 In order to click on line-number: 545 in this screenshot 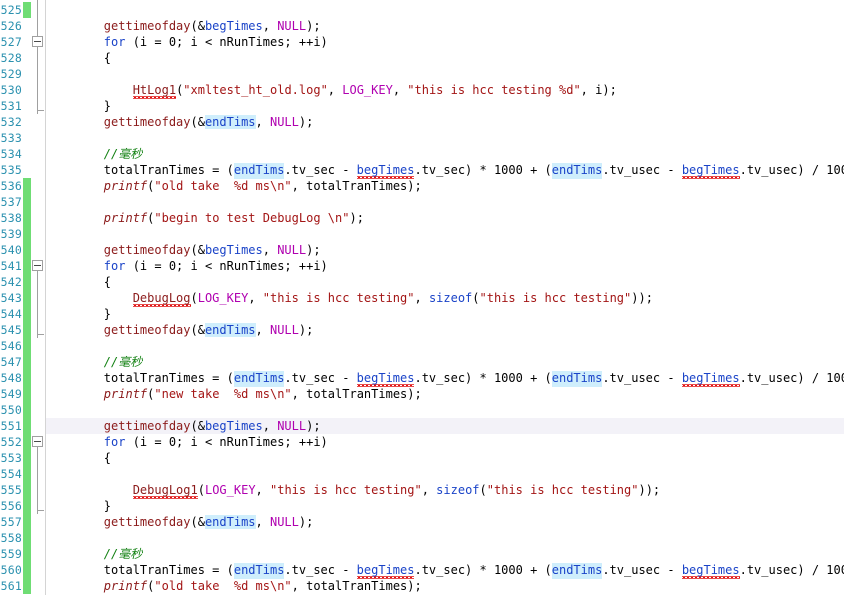, I will do `click(11, 330)`.